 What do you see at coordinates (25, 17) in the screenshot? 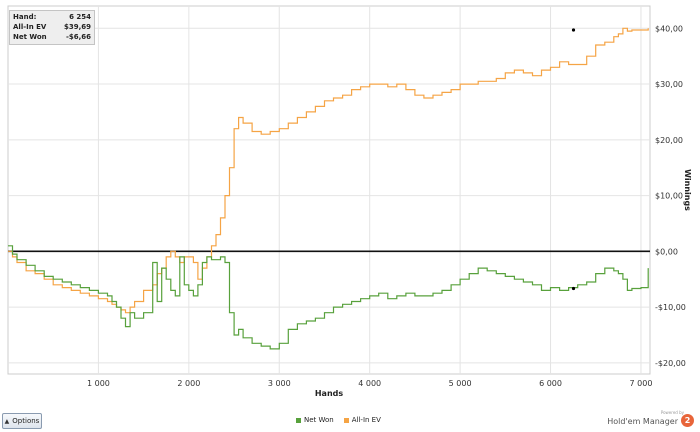
I see `hand-label: Hand:` at bounding box center [25, 17].